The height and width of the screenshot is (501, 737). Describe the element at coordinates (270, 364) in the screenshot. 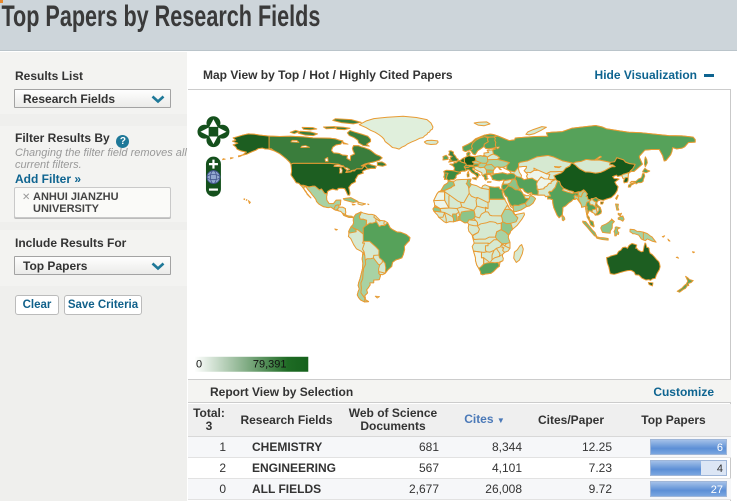

I see `svg-text: 79,391` at that location.